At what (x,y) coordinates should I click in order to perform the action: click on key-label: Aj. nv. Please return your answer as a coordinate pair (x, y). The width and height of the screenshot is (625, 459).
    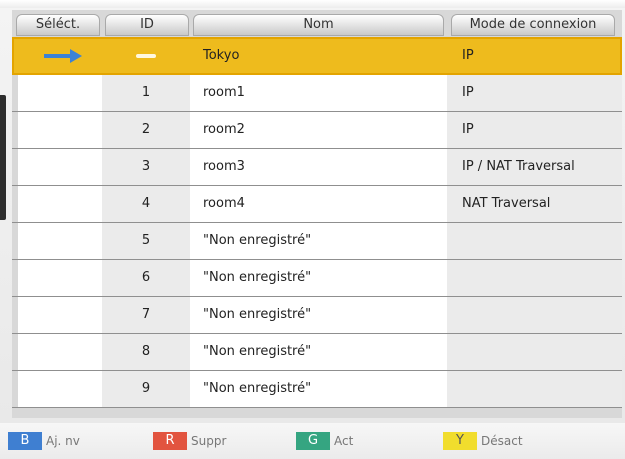
    Looking at the image, I should click on (63, 441).